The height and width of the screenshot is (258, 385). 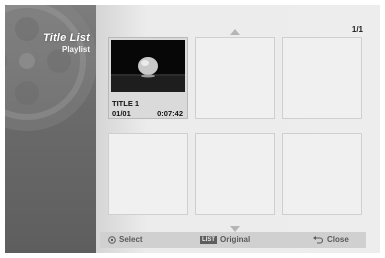 I want to click on page-indicator: 1/1, so click(x=357, y=29).